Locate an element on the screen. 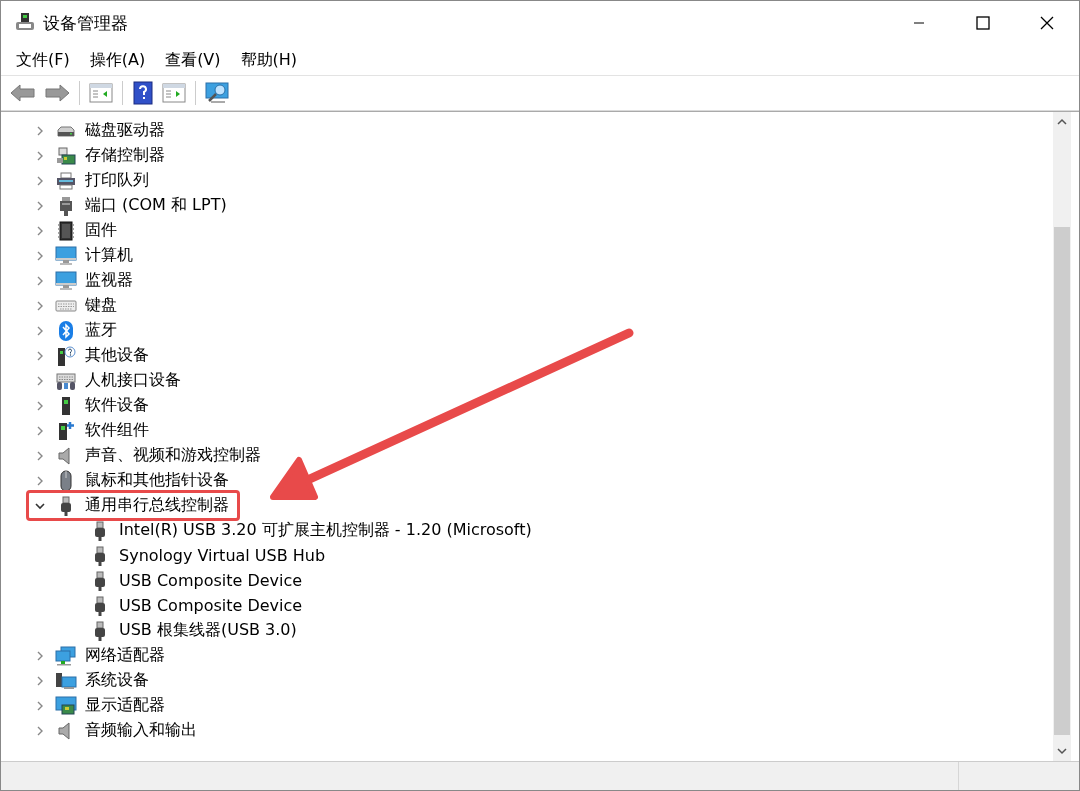  console-tree-icon is located at coordinates (101, 93).